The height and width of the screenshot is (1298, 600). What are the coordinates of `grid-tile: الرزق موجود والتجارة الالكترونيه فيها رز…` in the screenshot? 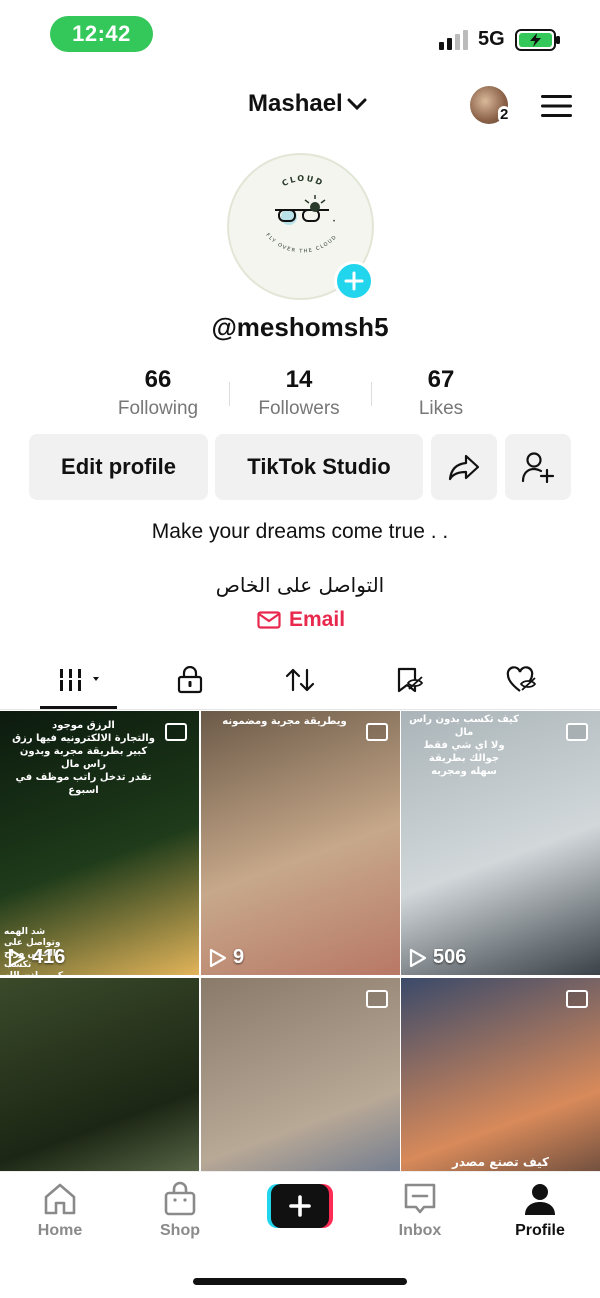 It's located at (99, 843).